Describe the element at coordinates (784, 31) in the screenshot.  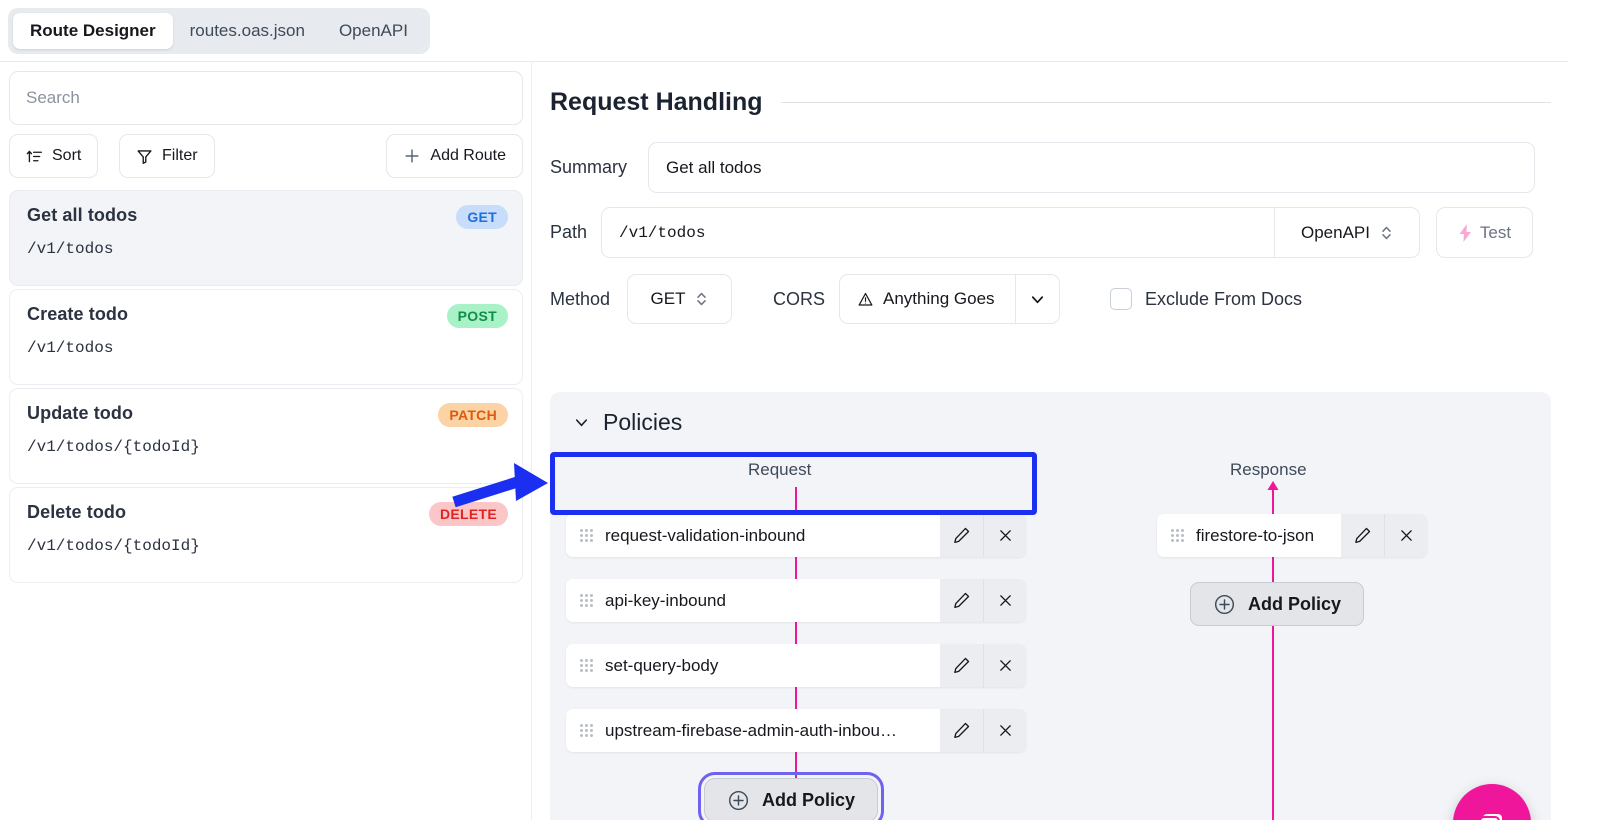
I see `tab-bar: Route Designer routes.oas.json OpenAPI` at that location.